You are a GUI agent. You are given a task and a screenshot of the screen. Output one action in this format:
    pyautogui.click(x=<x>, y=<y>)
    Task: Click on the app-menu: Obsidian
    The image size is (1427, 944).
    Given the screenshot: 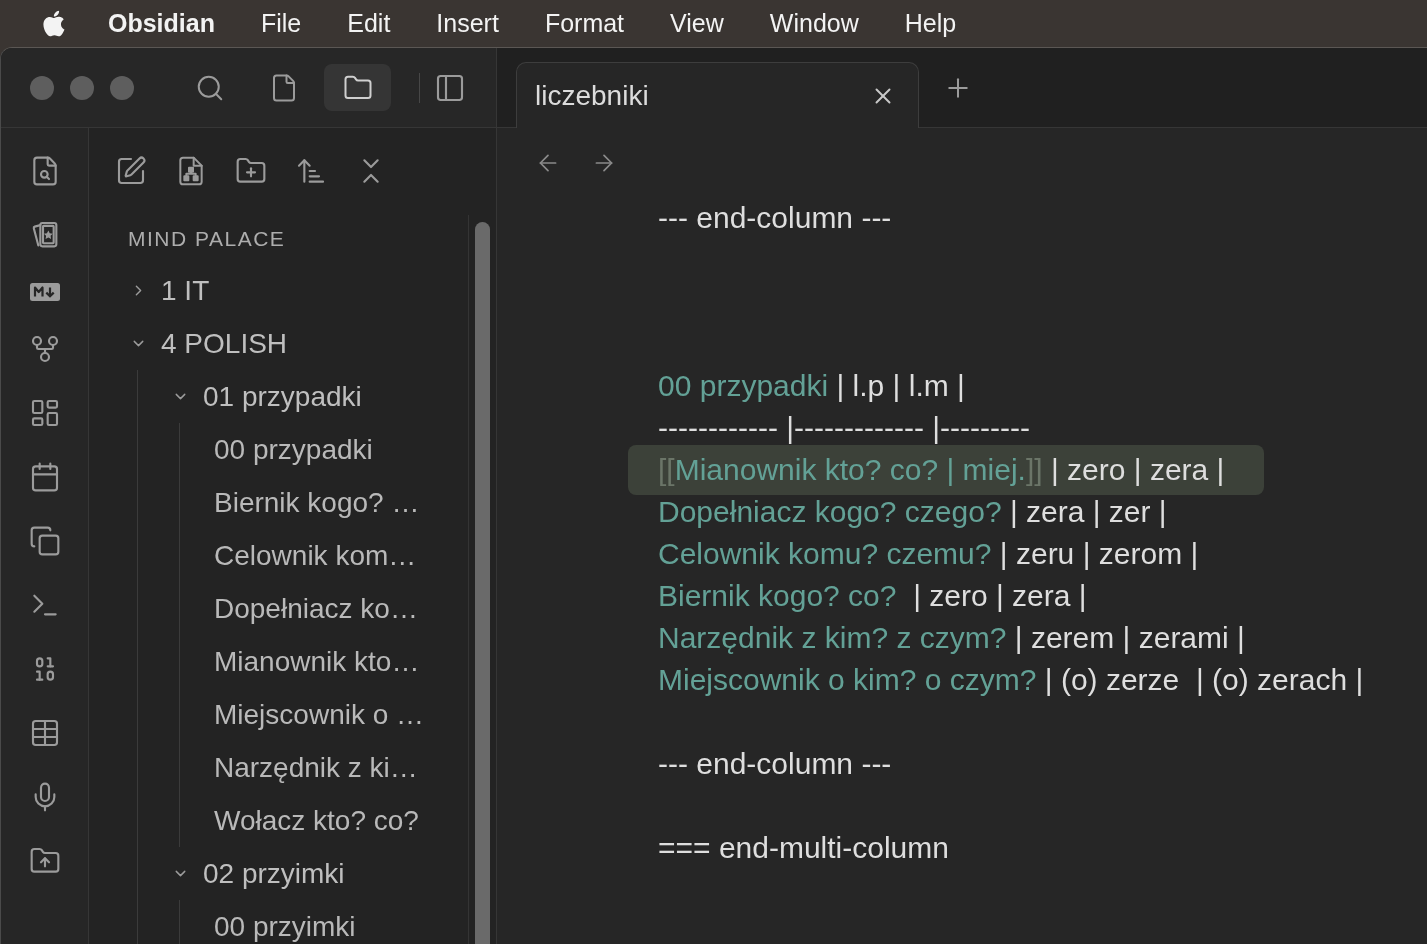 What is the action you would take?
    pyautogui.click(x=161, y=23)
    